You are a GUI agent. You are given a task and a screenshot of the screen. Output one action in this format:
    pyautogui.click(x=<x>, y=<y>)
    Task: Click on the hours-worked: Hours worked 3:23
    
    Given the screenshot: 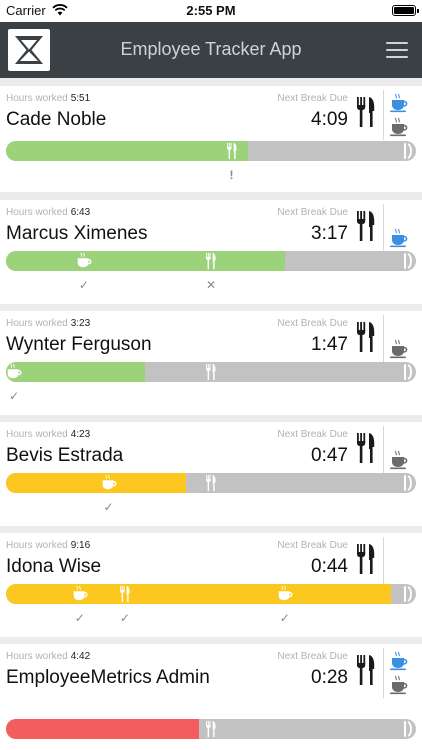 What is the action you would take?
    pyautogui.click(x=48, y=323)
    